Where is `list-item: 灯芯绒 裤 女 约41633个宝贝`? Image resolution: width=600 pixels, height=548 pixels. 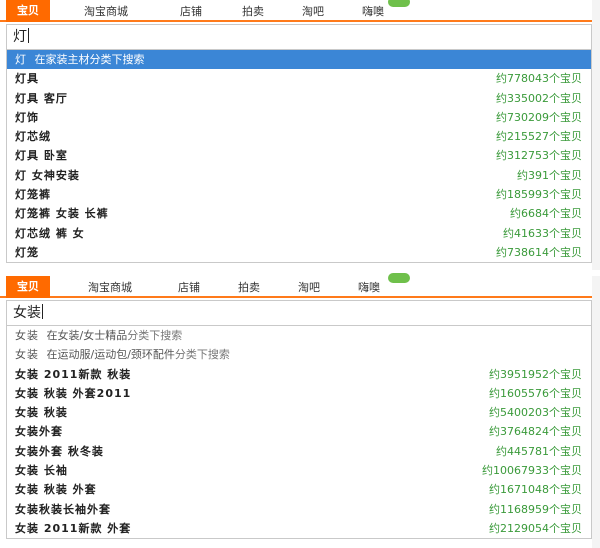 list-item: 灯芯绒 裤 女 约41633个宝贝 is located at coordinates (299, 233).